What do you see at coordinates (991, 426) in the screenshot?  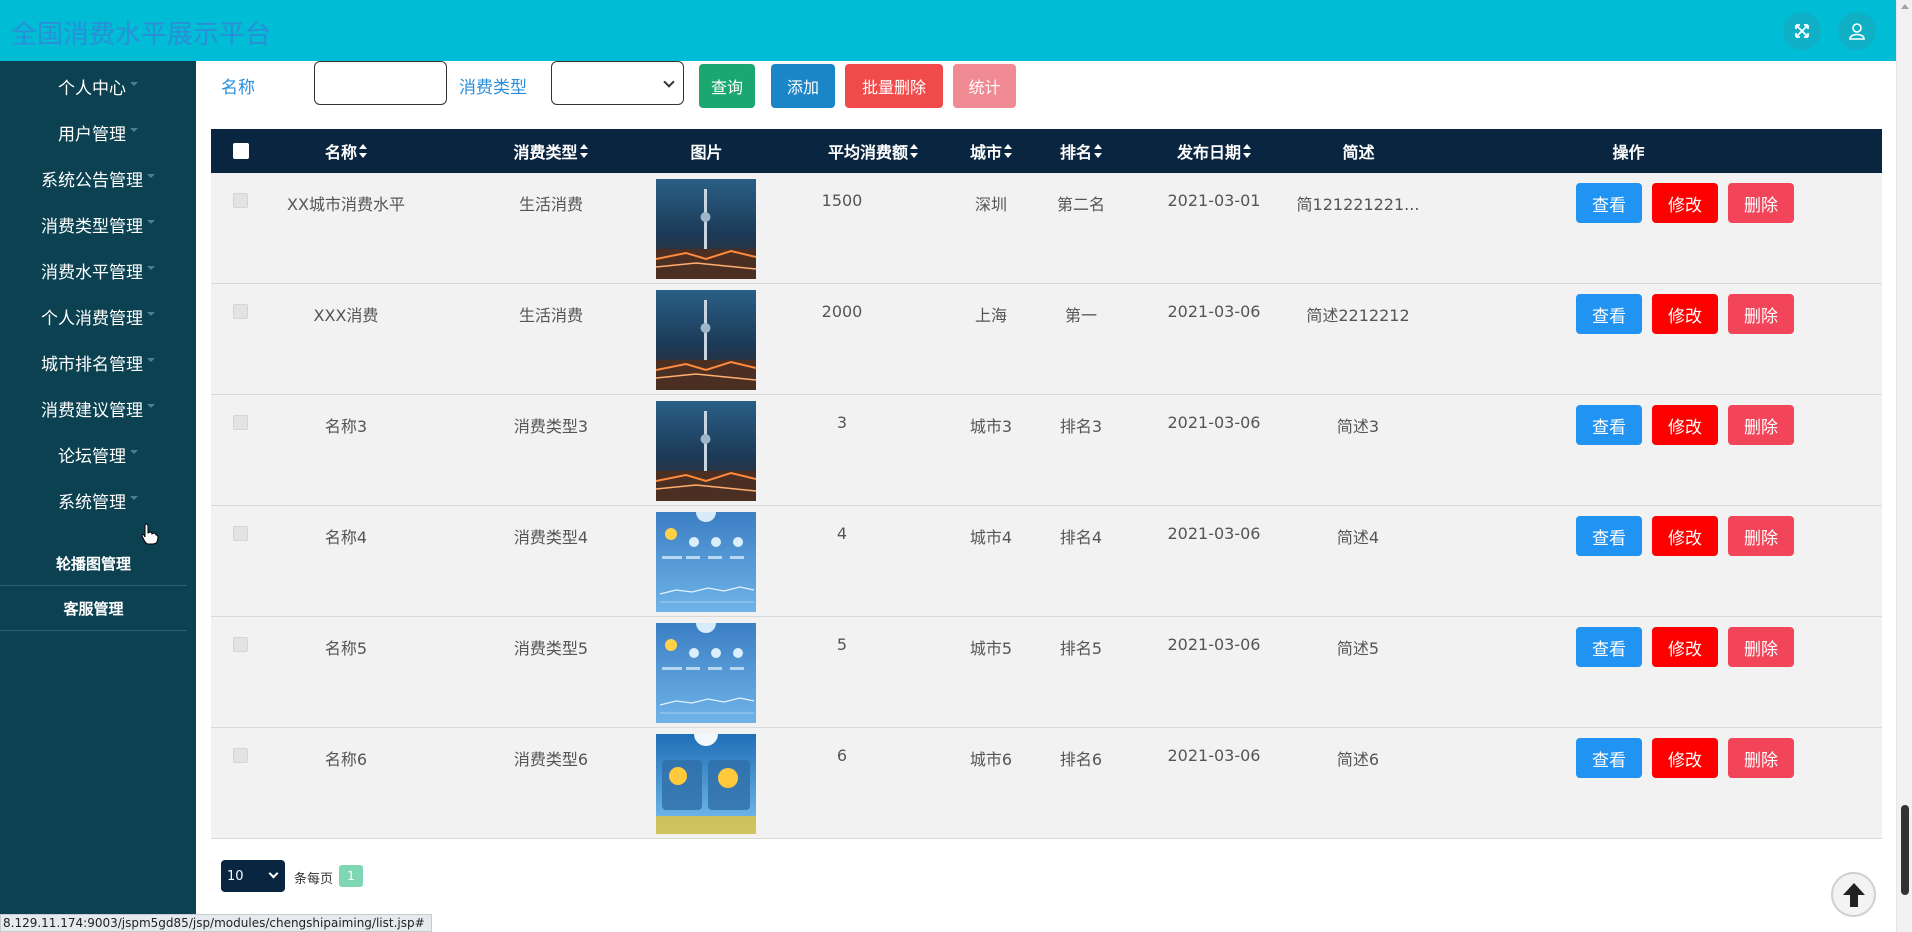 I see `cell-city: 城市3` at bounding box center [991, 426].